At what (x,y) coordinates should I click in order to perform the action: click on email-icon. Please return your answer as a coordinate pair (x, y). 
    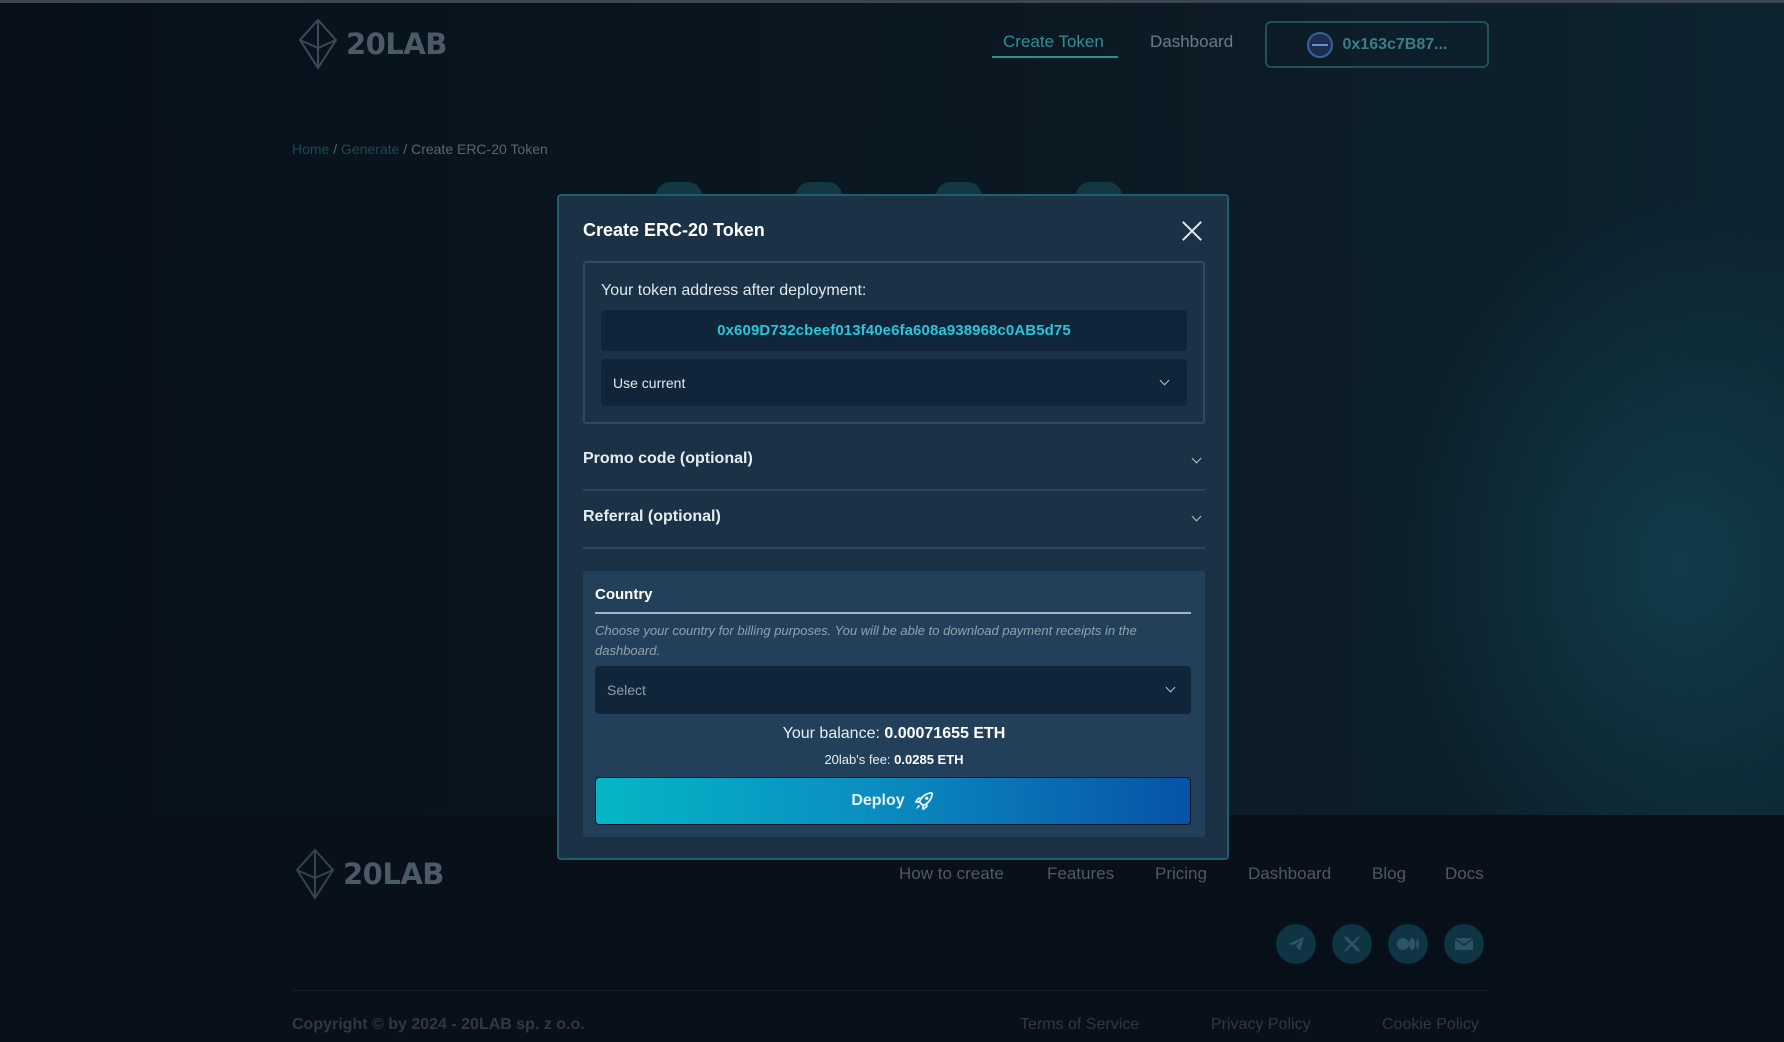
    Looking at the image, I should click on (1464, 944).